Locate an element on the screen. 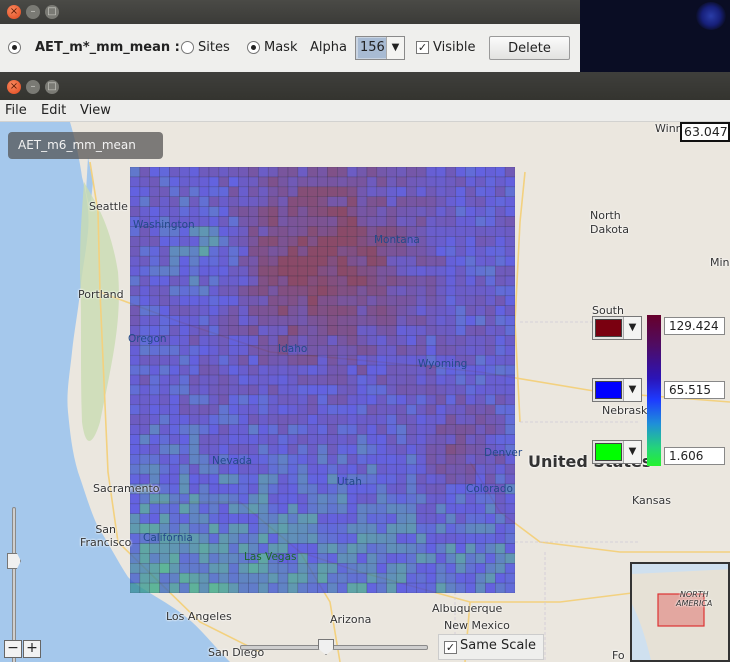  same-scale-toggle: ✓ Same Scale is located at coordinates (491, 647).